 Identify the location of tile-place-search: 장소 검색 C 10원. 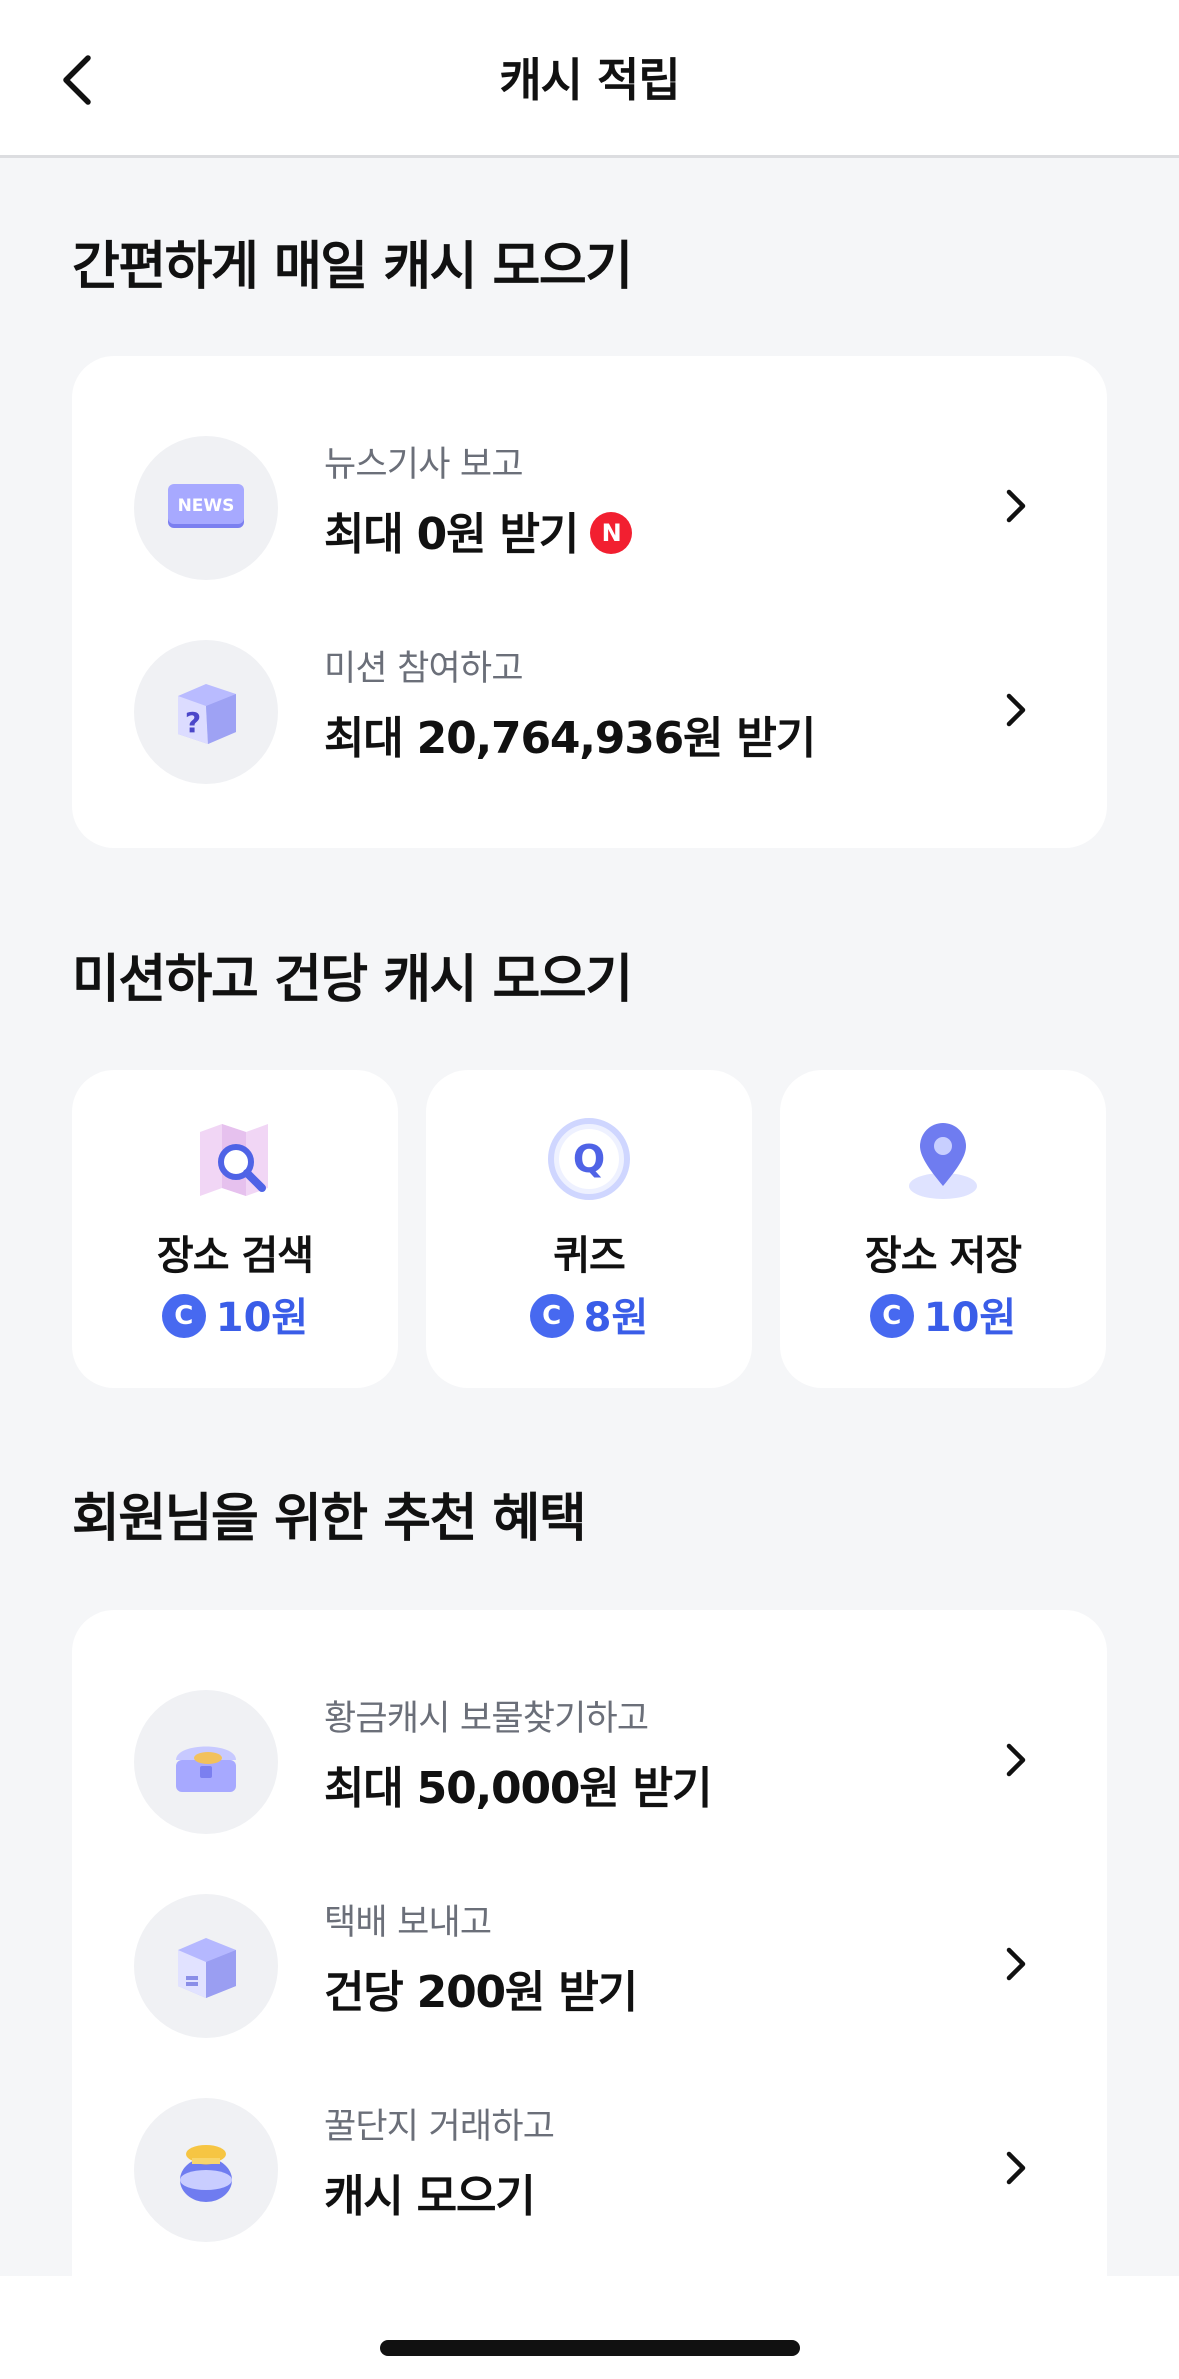
(235, 1229).